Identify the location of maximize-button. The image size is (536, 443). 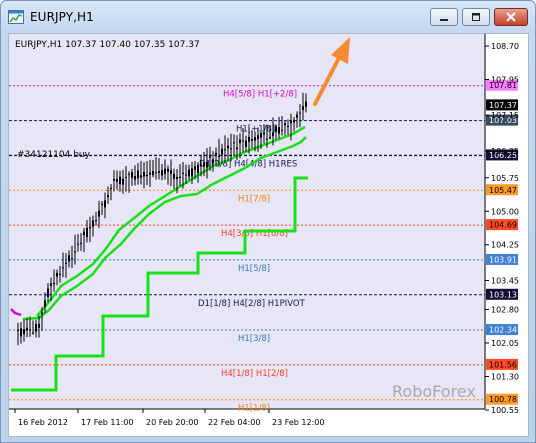
(476, 17).